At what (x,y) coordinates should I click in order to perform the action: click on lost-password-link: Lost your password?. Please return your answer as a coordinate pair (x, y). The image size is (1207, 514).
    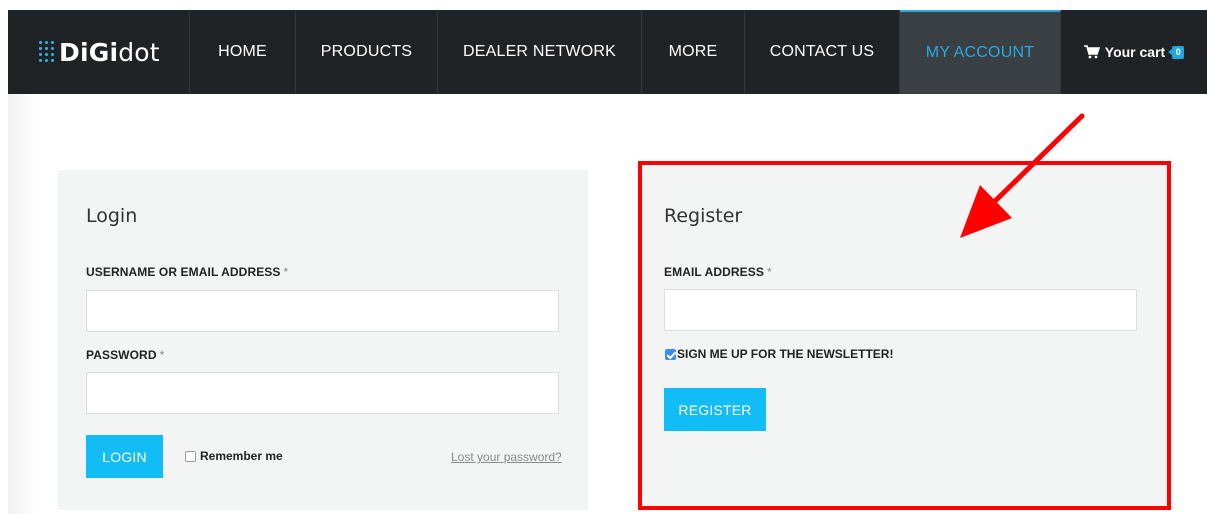
    Looking at the image, I should click on (506, 457).